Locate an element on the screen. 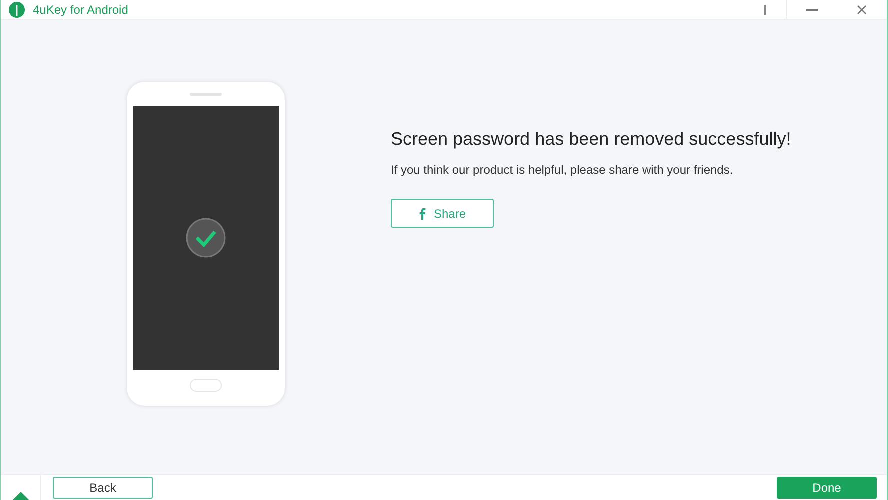 This screenshot has width=888, height=500. check-icon is located at coordinates (206, 238).